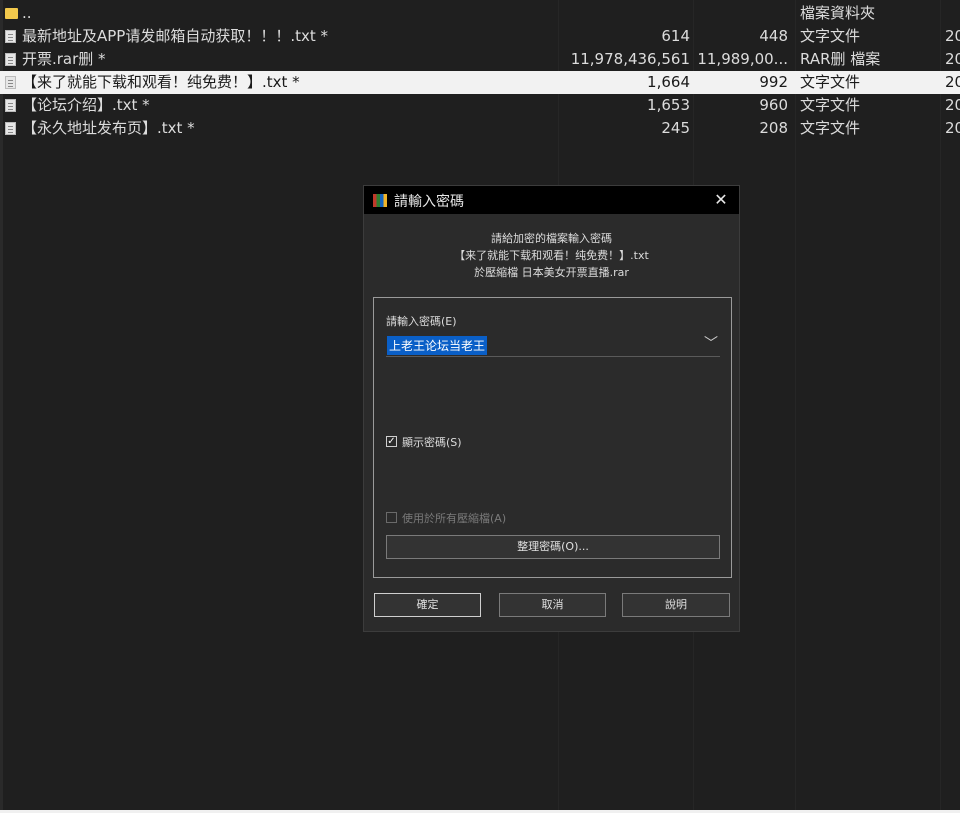  Describe the element at coordinates (551, 272) in the screenshot. I see `info-line-3: 於壓縮檔 日本美女开票直播.rar` at that location.